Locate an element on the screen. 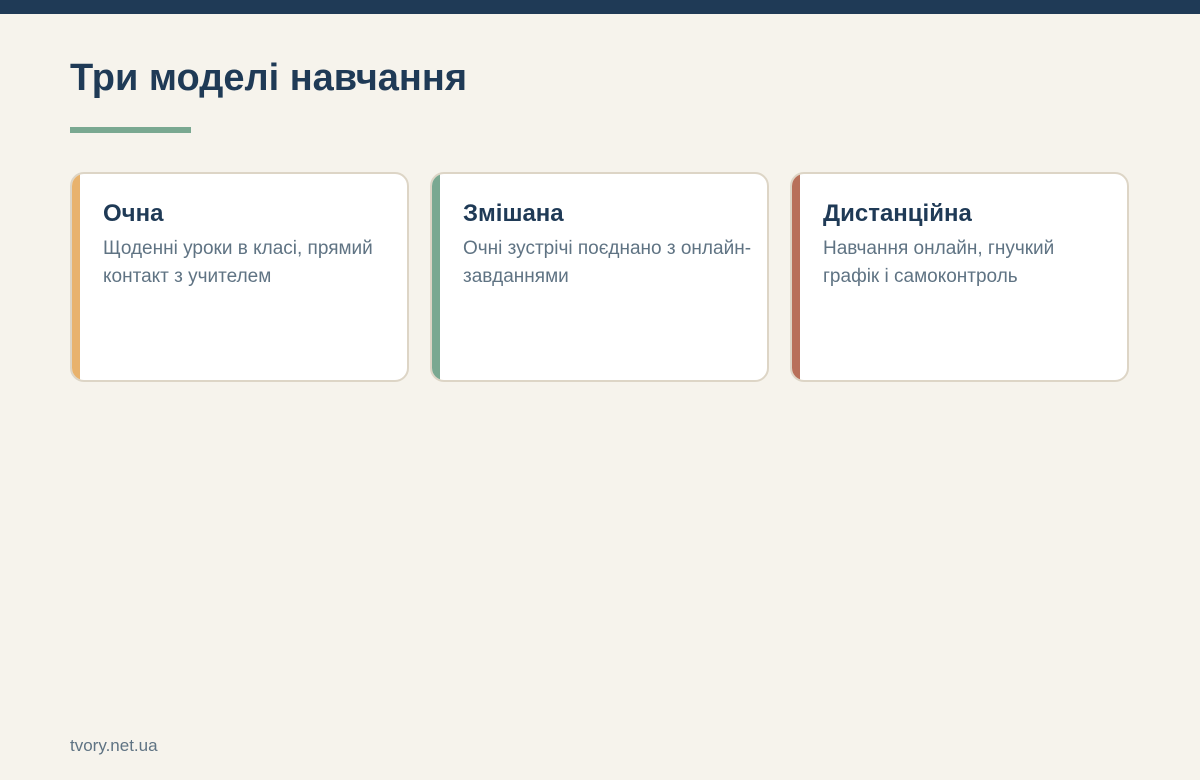  page-title: Три моделі навчання is located at coordinates (268, 78).